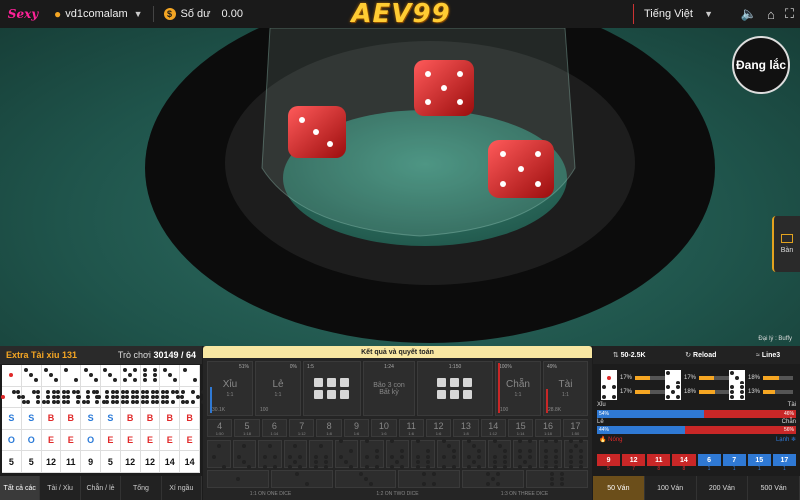  I want to click on history-item: 95, so click(609, 463).